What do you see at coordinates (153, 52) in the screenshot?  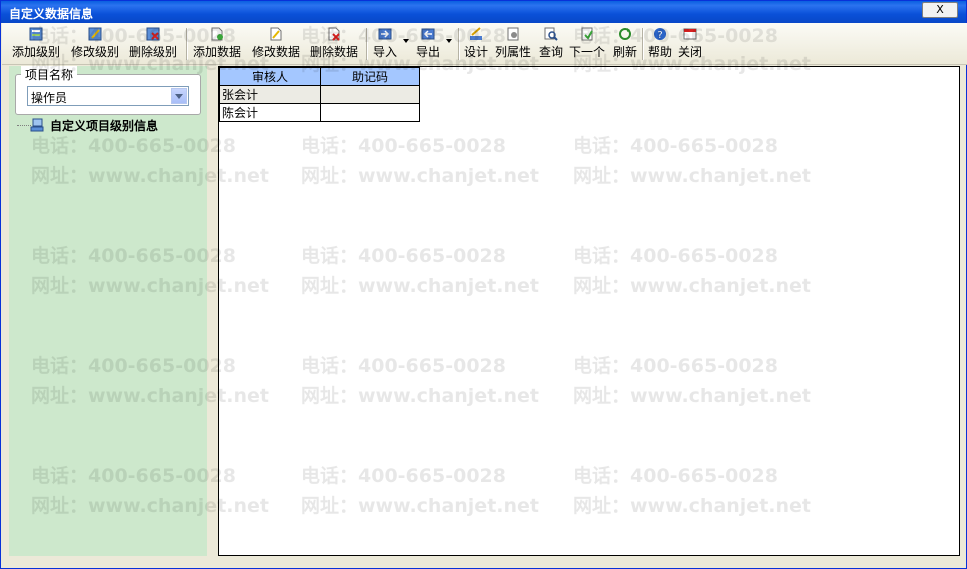 I see `delete-level-label: 删除级别` at bounding box center [153, 52].